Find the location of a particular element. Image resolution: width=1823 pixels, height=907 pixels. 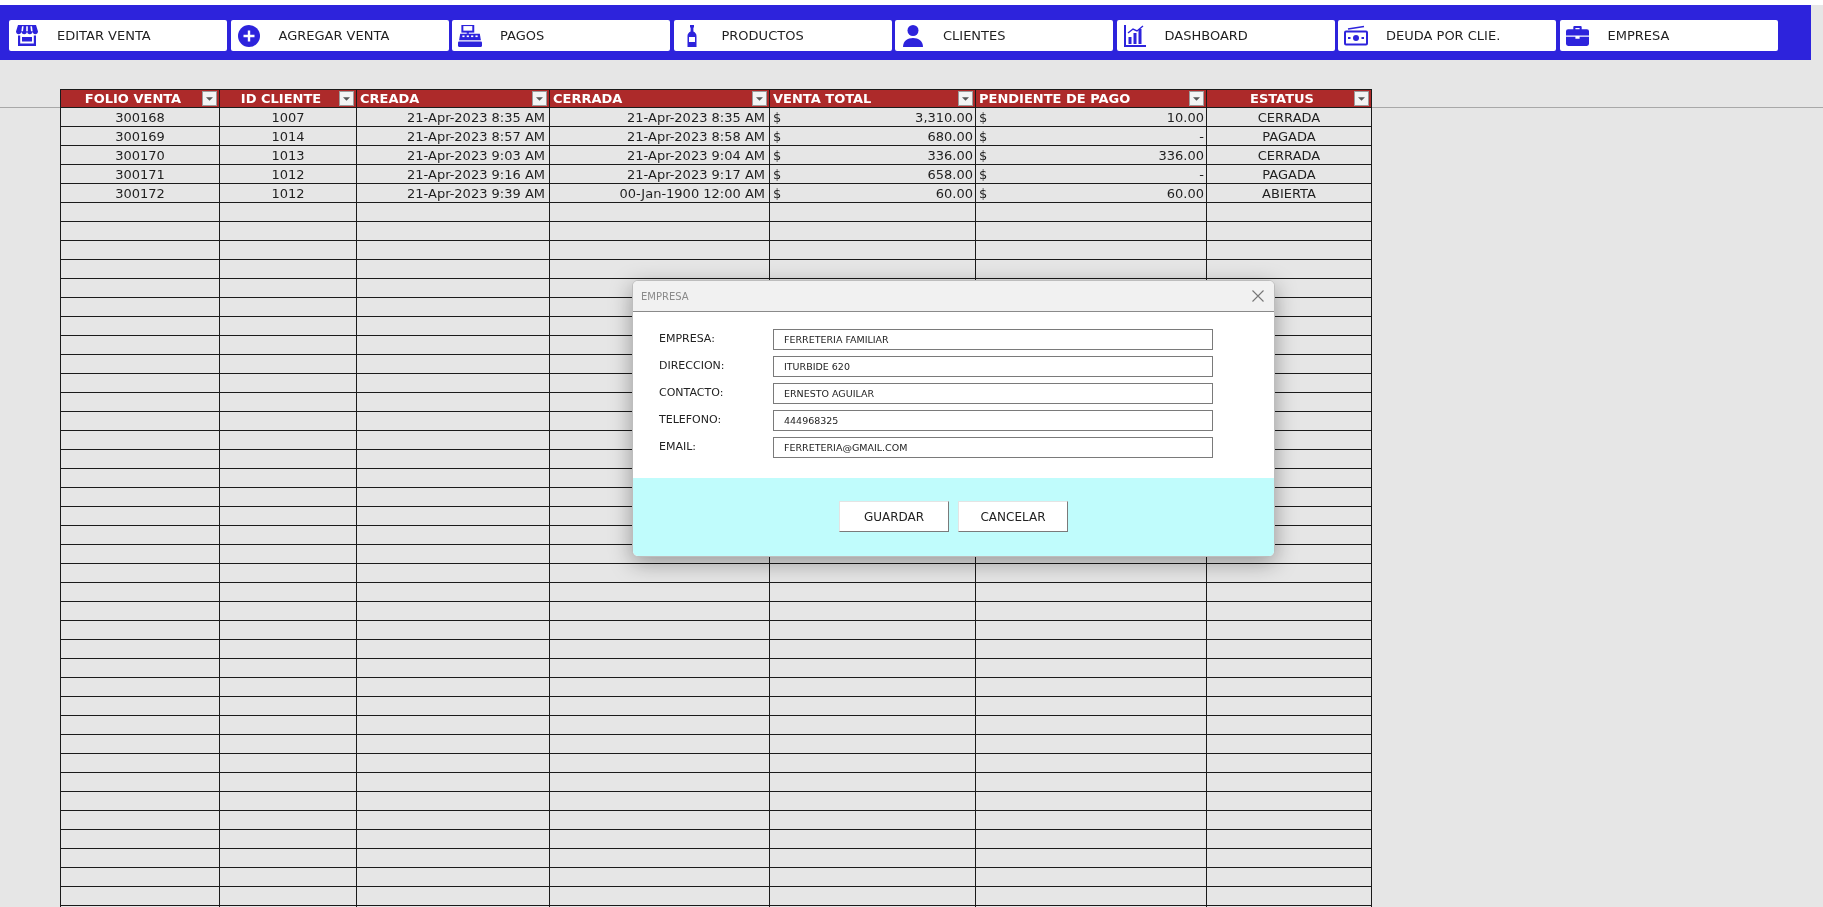

folio-number: 300170 is located at coordinates (140, 155).